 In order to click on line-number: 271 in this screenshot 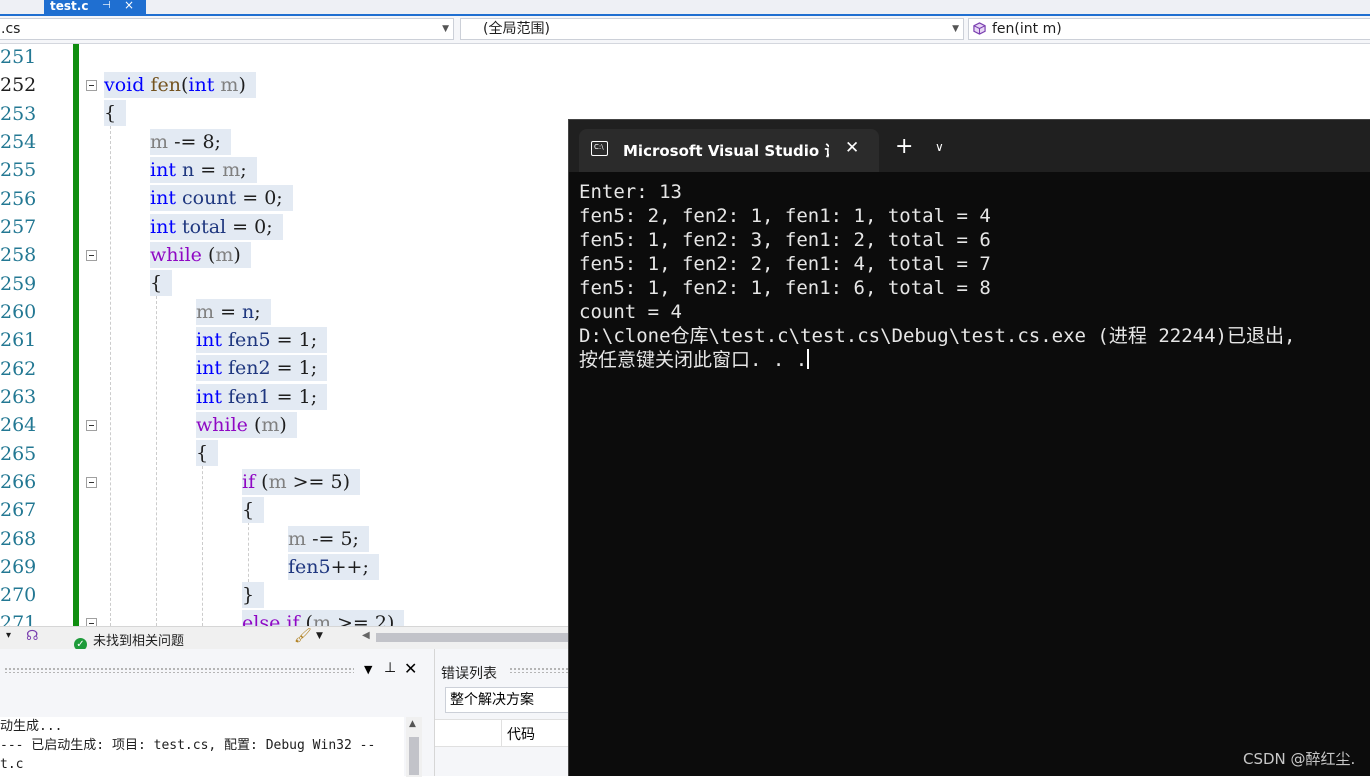, I will do `click(18, 619)`.